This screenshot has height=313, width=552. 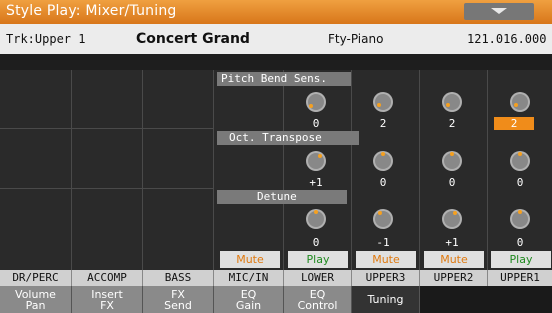 I want to click on channel-column-mic-in, so click(x=249, y=170).